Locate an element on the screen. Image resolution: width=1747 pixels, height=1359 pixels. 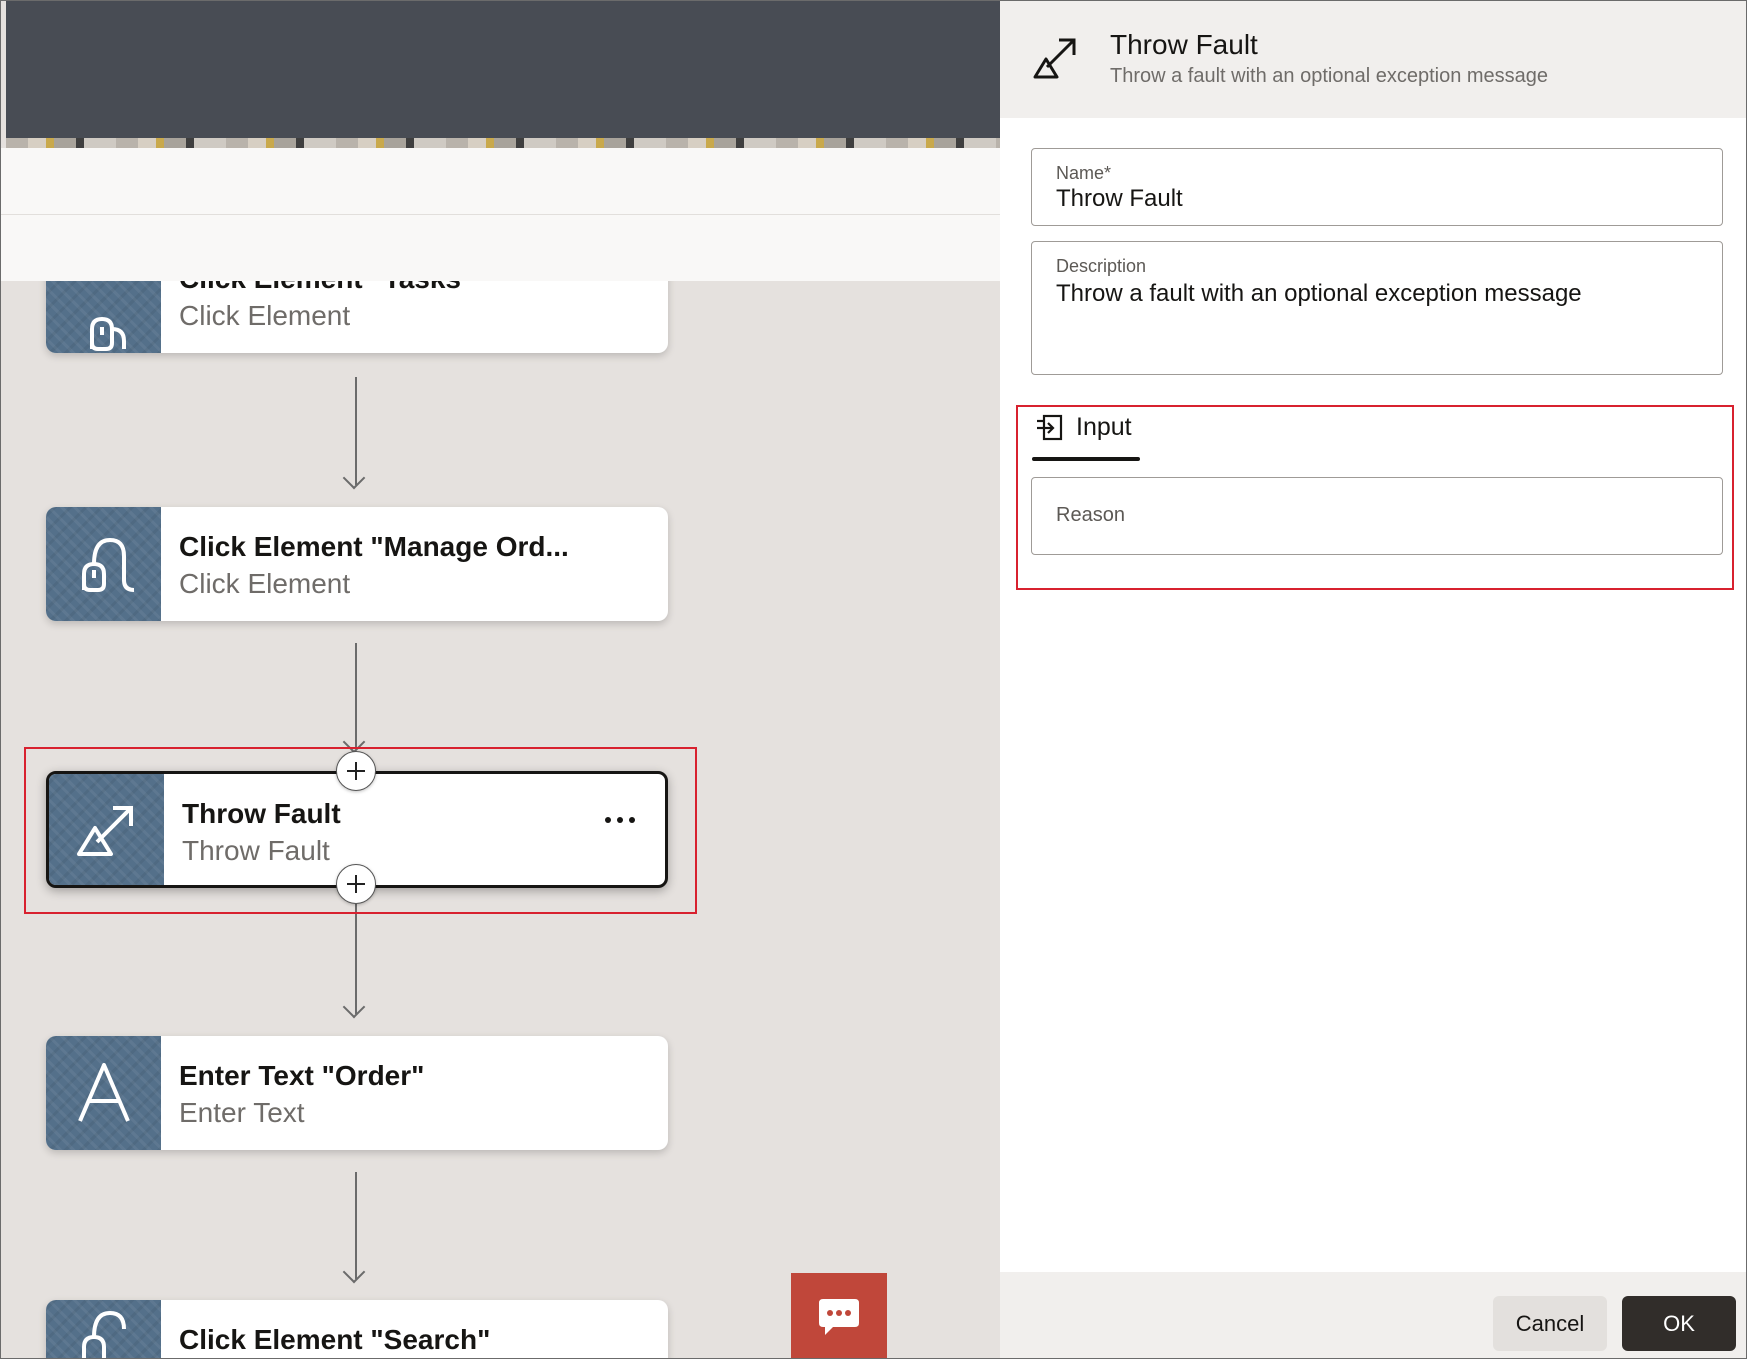
step-title: Click Element "Search" is located at coordinates (335, 1339).